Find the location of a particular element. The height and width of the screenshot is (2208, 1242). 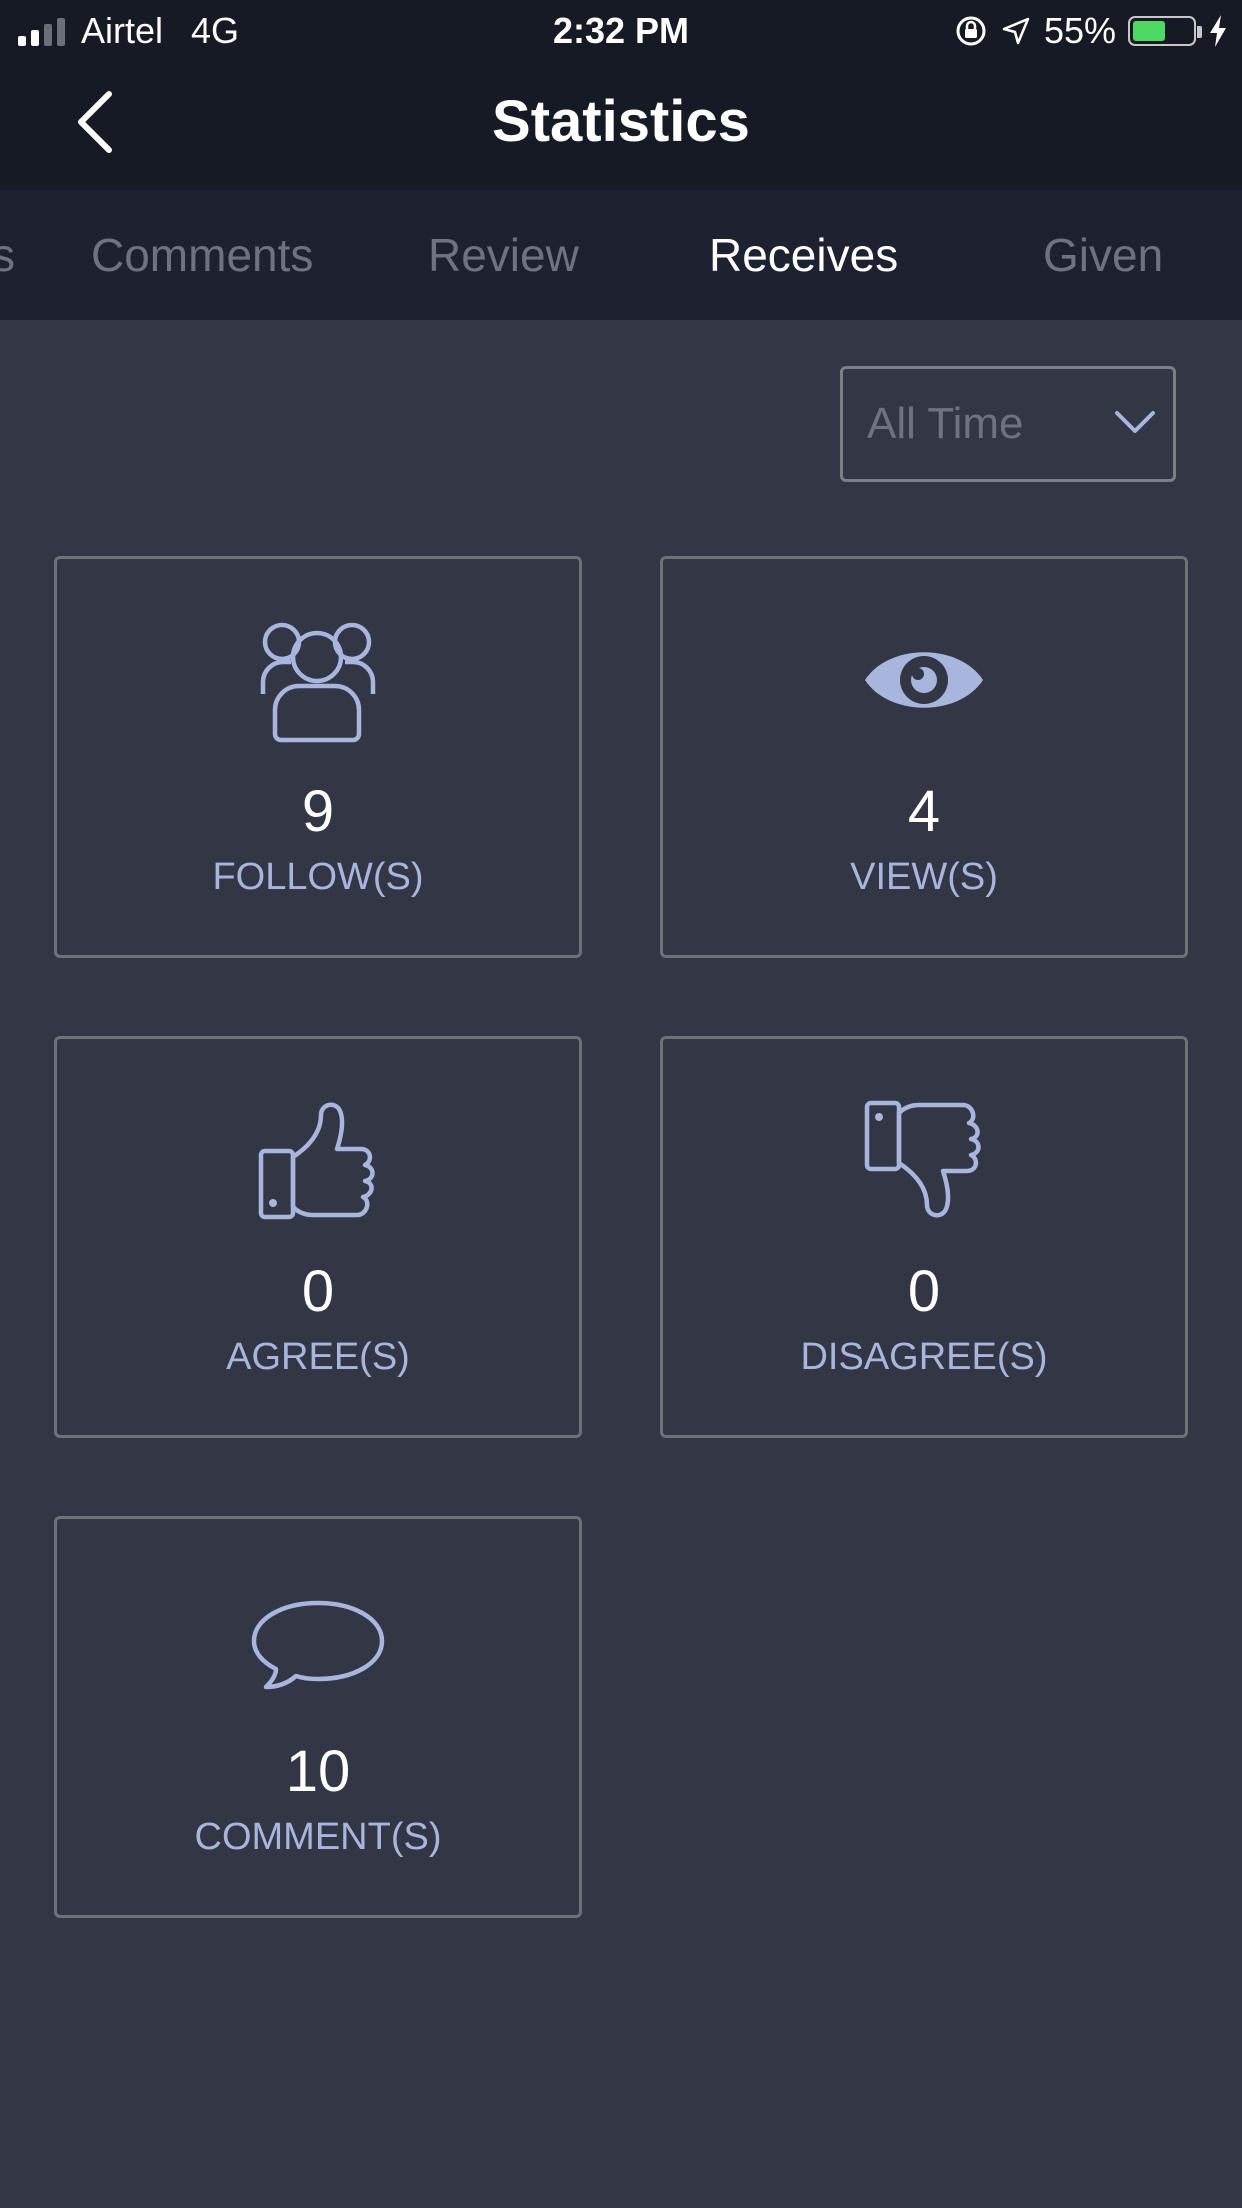

tab-bar: s Comments Review Receives Given is located at coordinates (621, 255).